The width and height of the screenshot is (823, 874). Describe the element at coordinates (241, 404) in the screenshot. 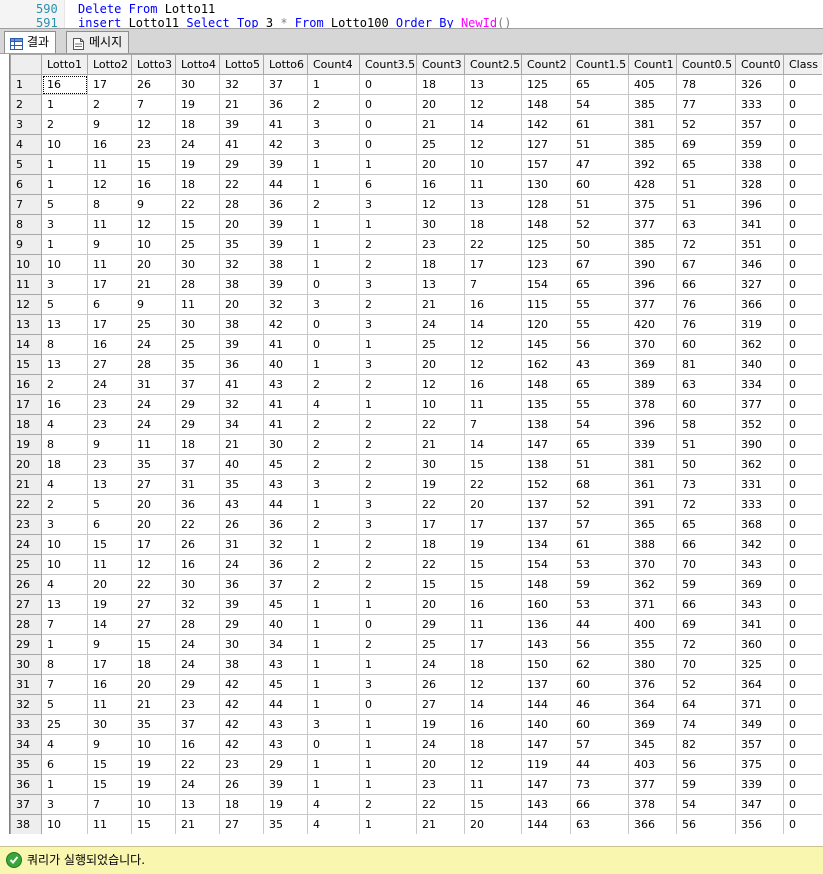

I see `grid-cell: 32` at that location.